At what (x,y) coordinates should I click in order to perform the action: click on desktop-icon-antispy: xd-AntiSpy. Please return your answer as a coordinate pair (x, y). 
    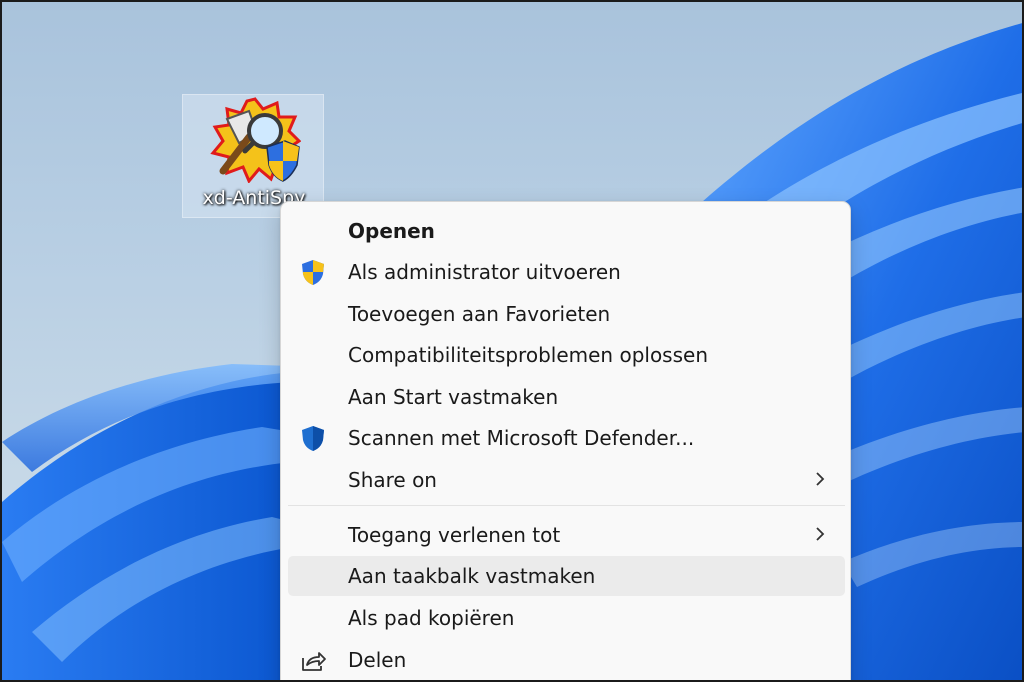
    Looking at the image, I should click on (253, 156).